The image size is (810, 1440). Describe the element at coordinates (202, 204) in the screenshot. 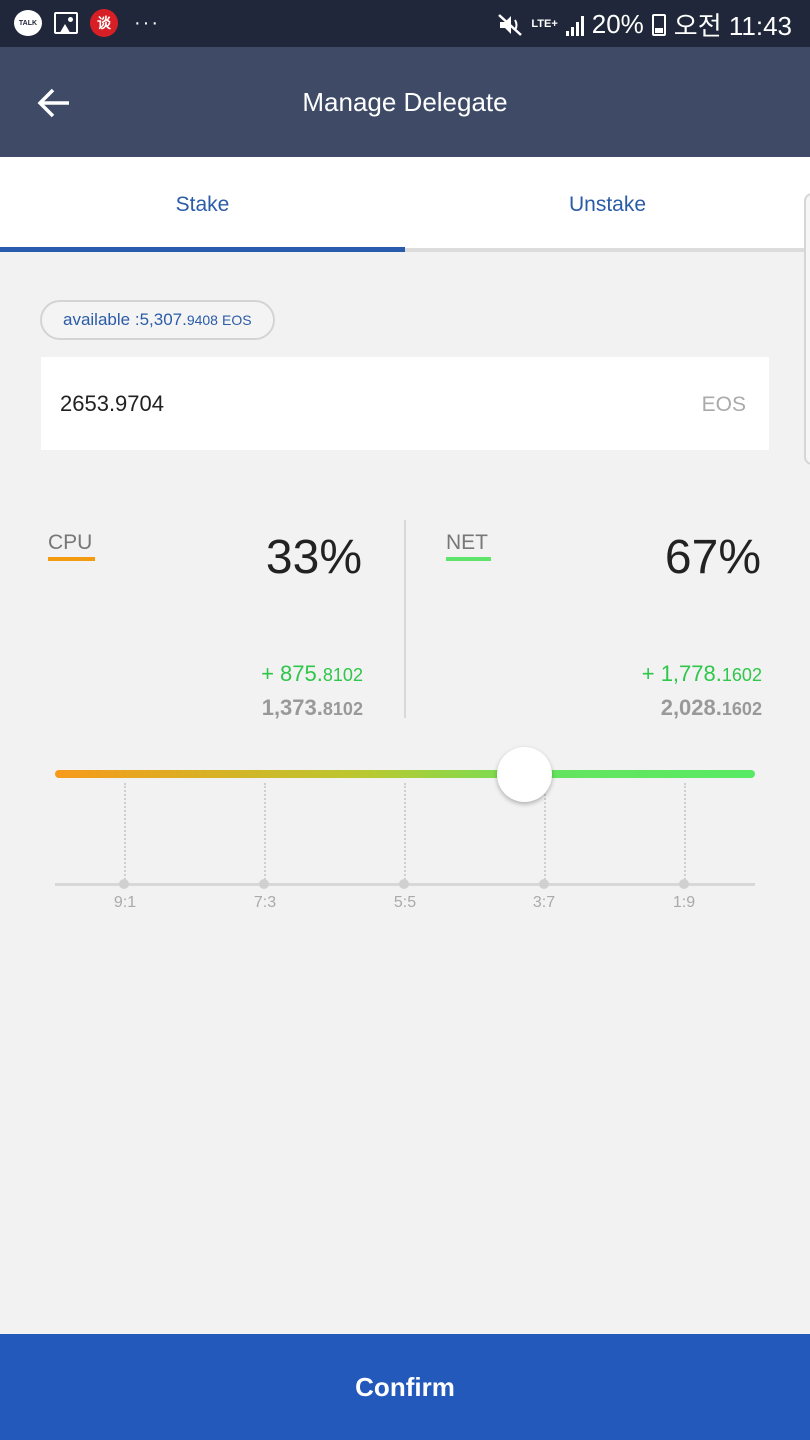

I see `tab-stake: Stake` at that location.